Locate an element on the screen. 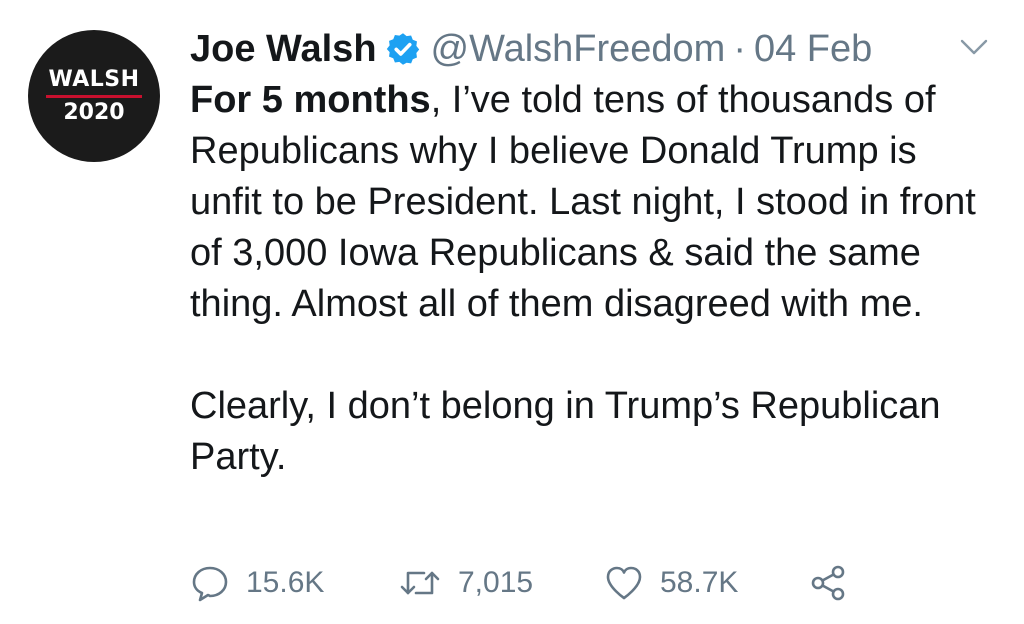 This screenshot has height=624, width=1024. tweet-header: Joe Walsh @WalshFreedom · 04 Feb is located at coordinates (531, 49).